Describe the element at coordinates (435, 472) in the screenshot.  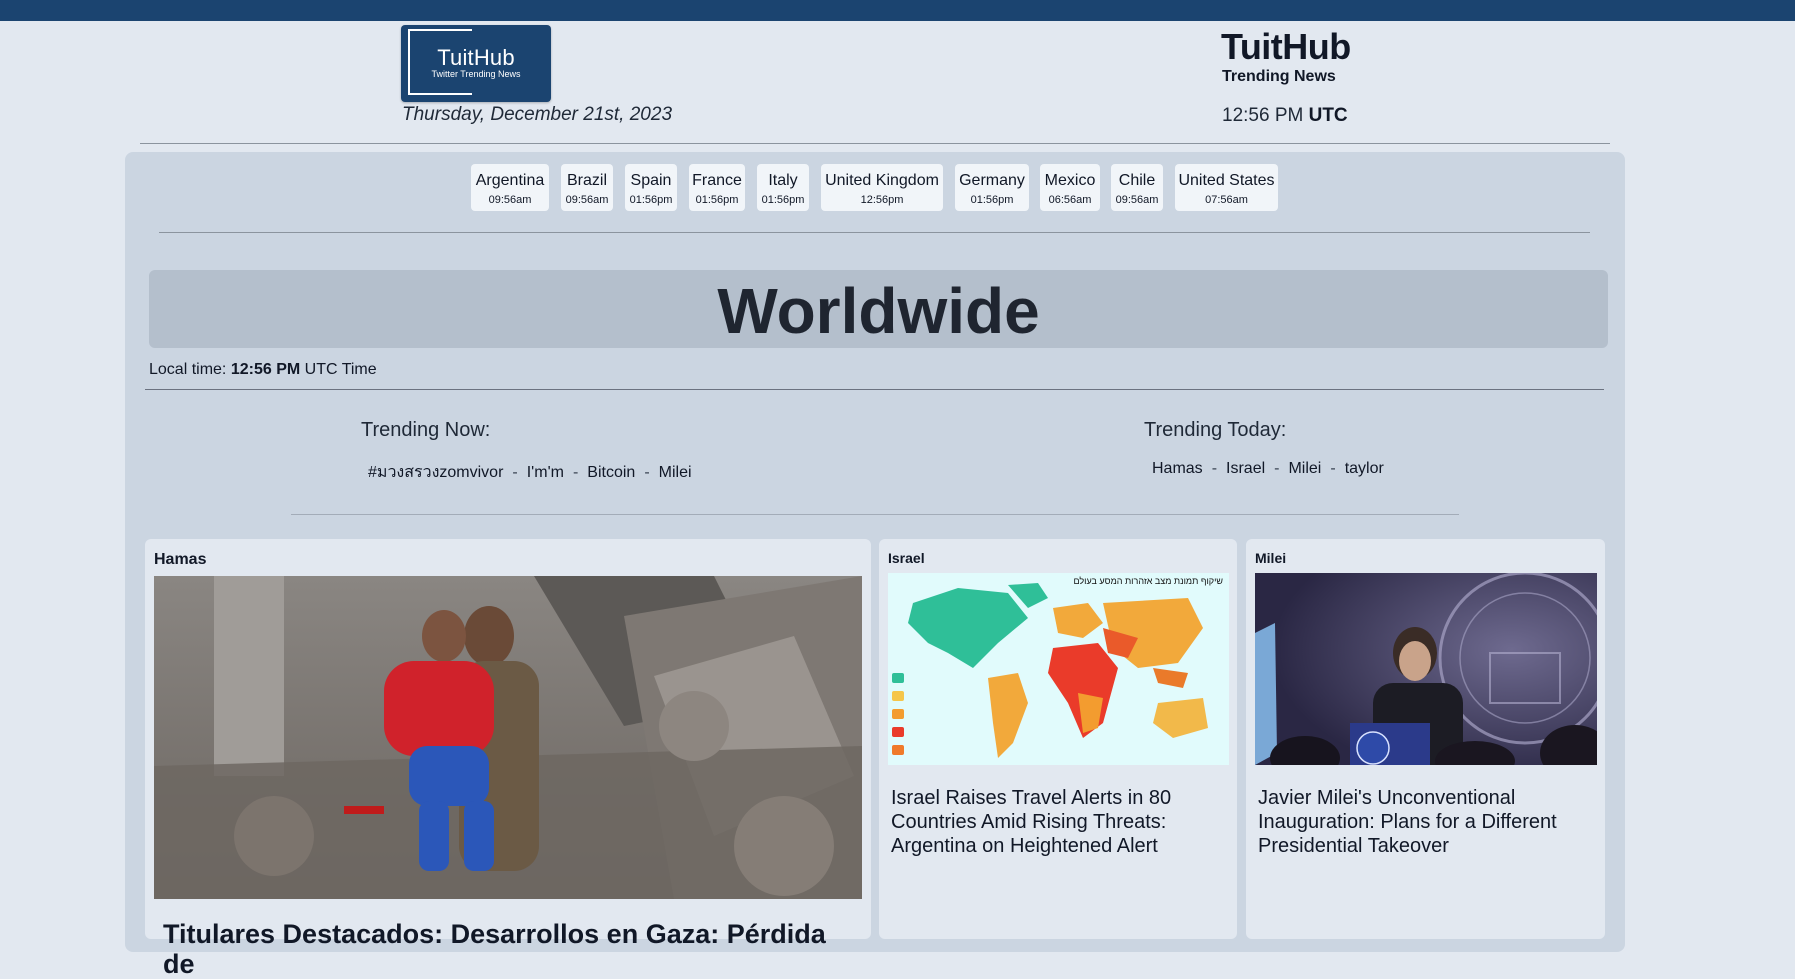
I see `trend-tag: #มวงสรวงzomvivor` at that location.